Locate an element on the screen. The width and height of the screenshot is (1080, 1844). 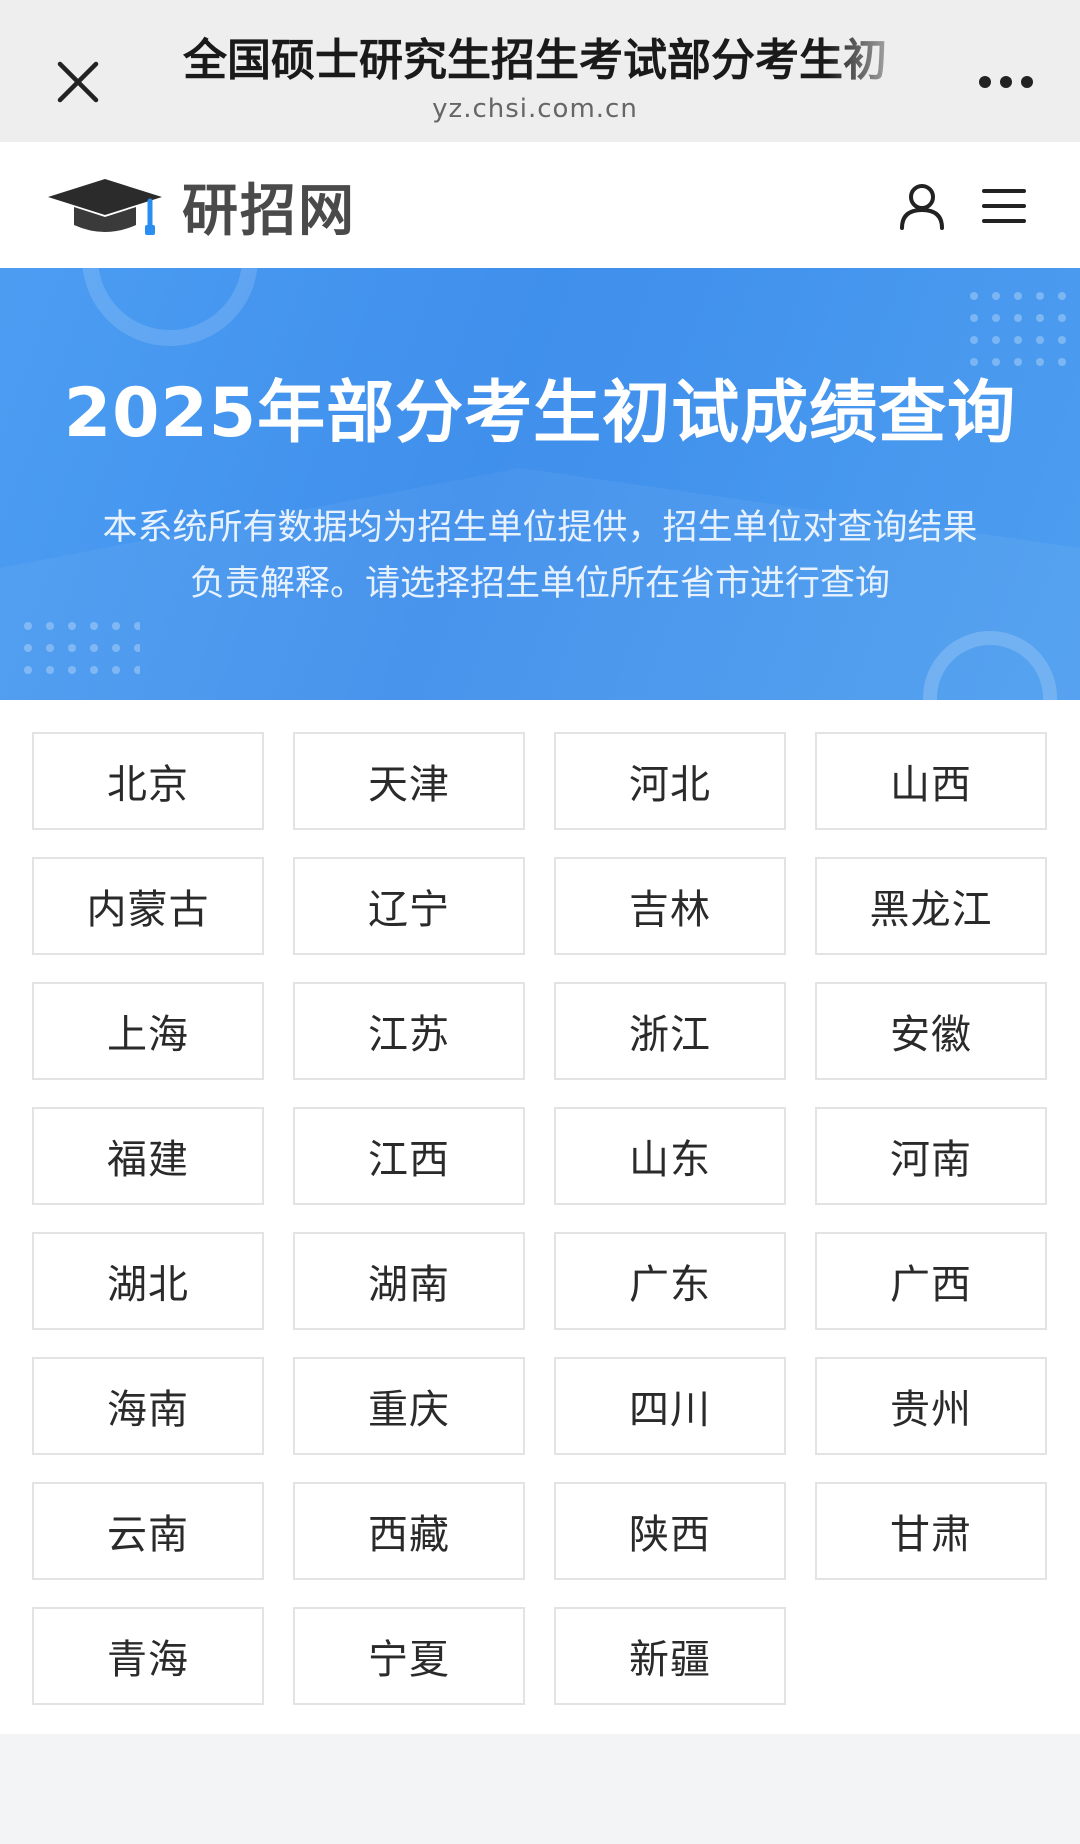
province-button: 福建 is located at coordinates (148, 1156).